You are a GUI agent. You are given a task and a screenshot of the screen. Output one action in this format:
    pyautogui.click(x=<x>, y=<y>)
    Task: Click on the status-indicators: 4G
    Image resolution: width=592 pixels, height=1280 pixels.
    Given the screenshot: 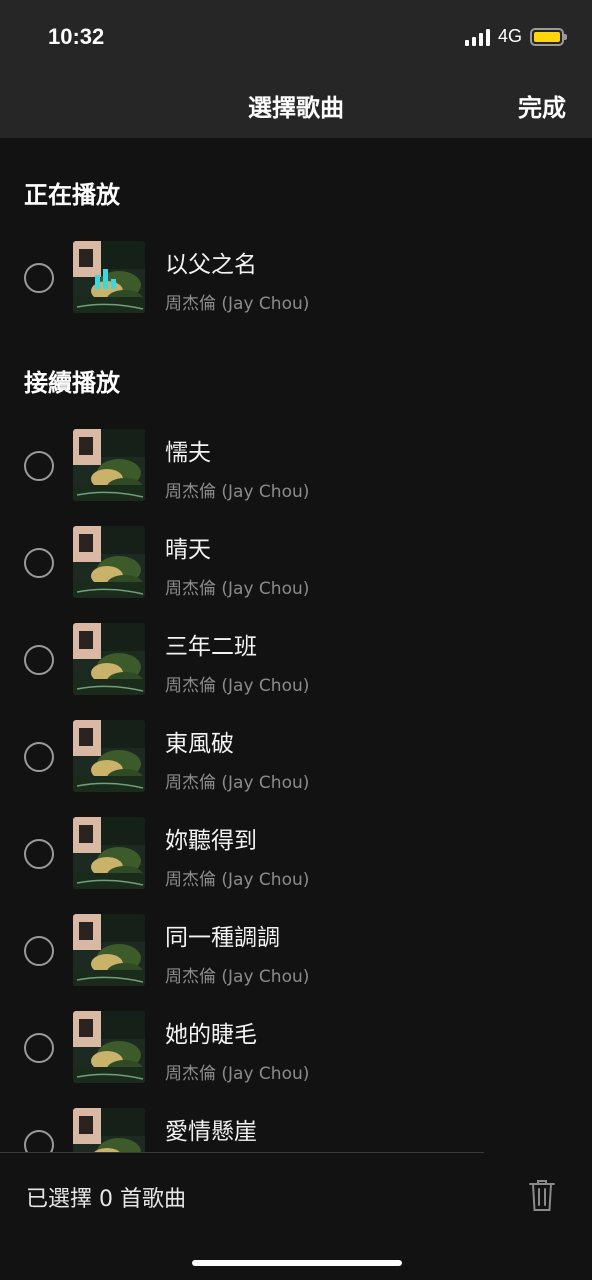 What is the action you would take?
    pyautogui.click(x=515, y=36)
    